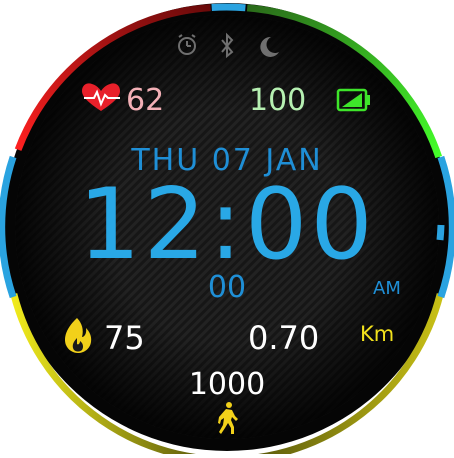 This screenshot has width=454, height=458. What do you see at coordinates (124, 338) in the screenshot?
I see `calories-value: 75` at bounding box center [124, 338].